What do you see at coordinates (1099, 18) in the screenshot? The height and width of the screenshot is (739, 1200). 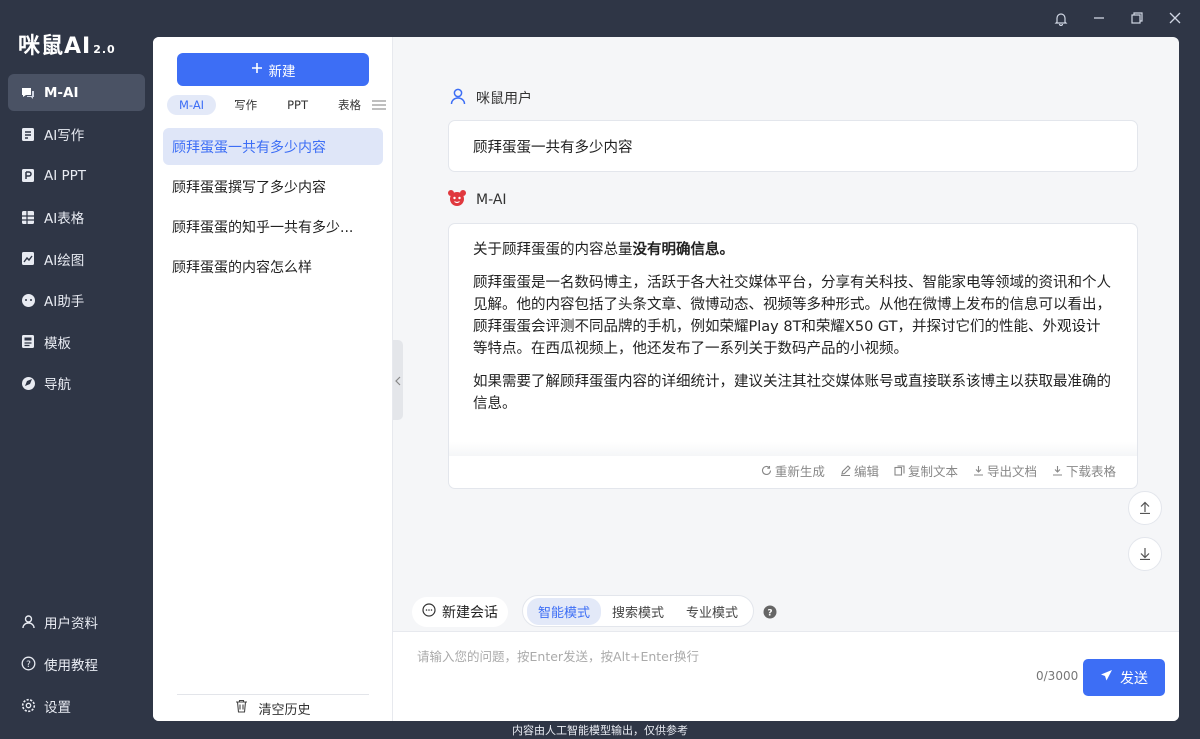 I see `minimize-icon` at bounding box center [1099, 18].